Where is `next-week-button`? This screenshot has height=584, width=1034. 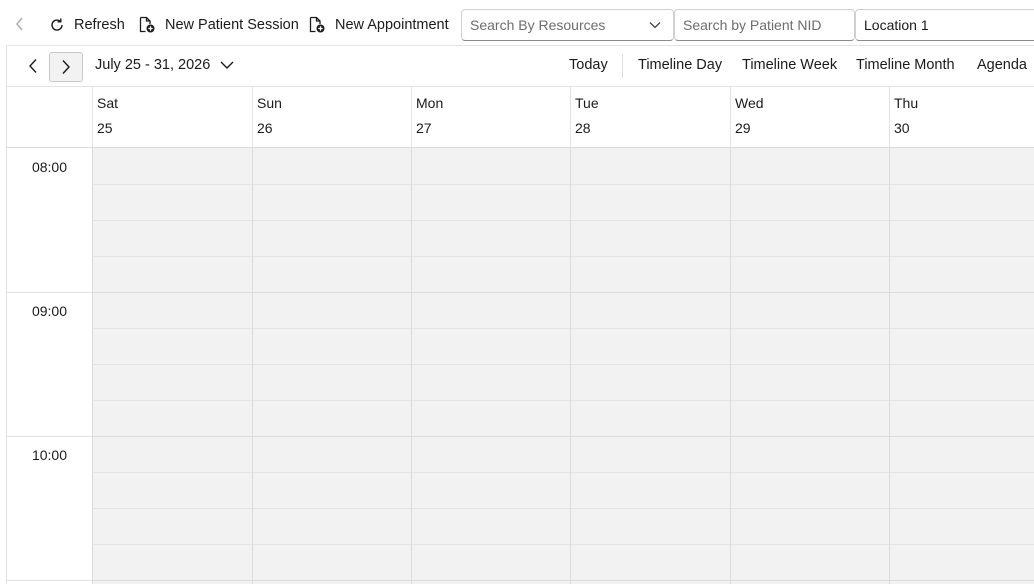 next-week-button is located at coordinates (66, 67).